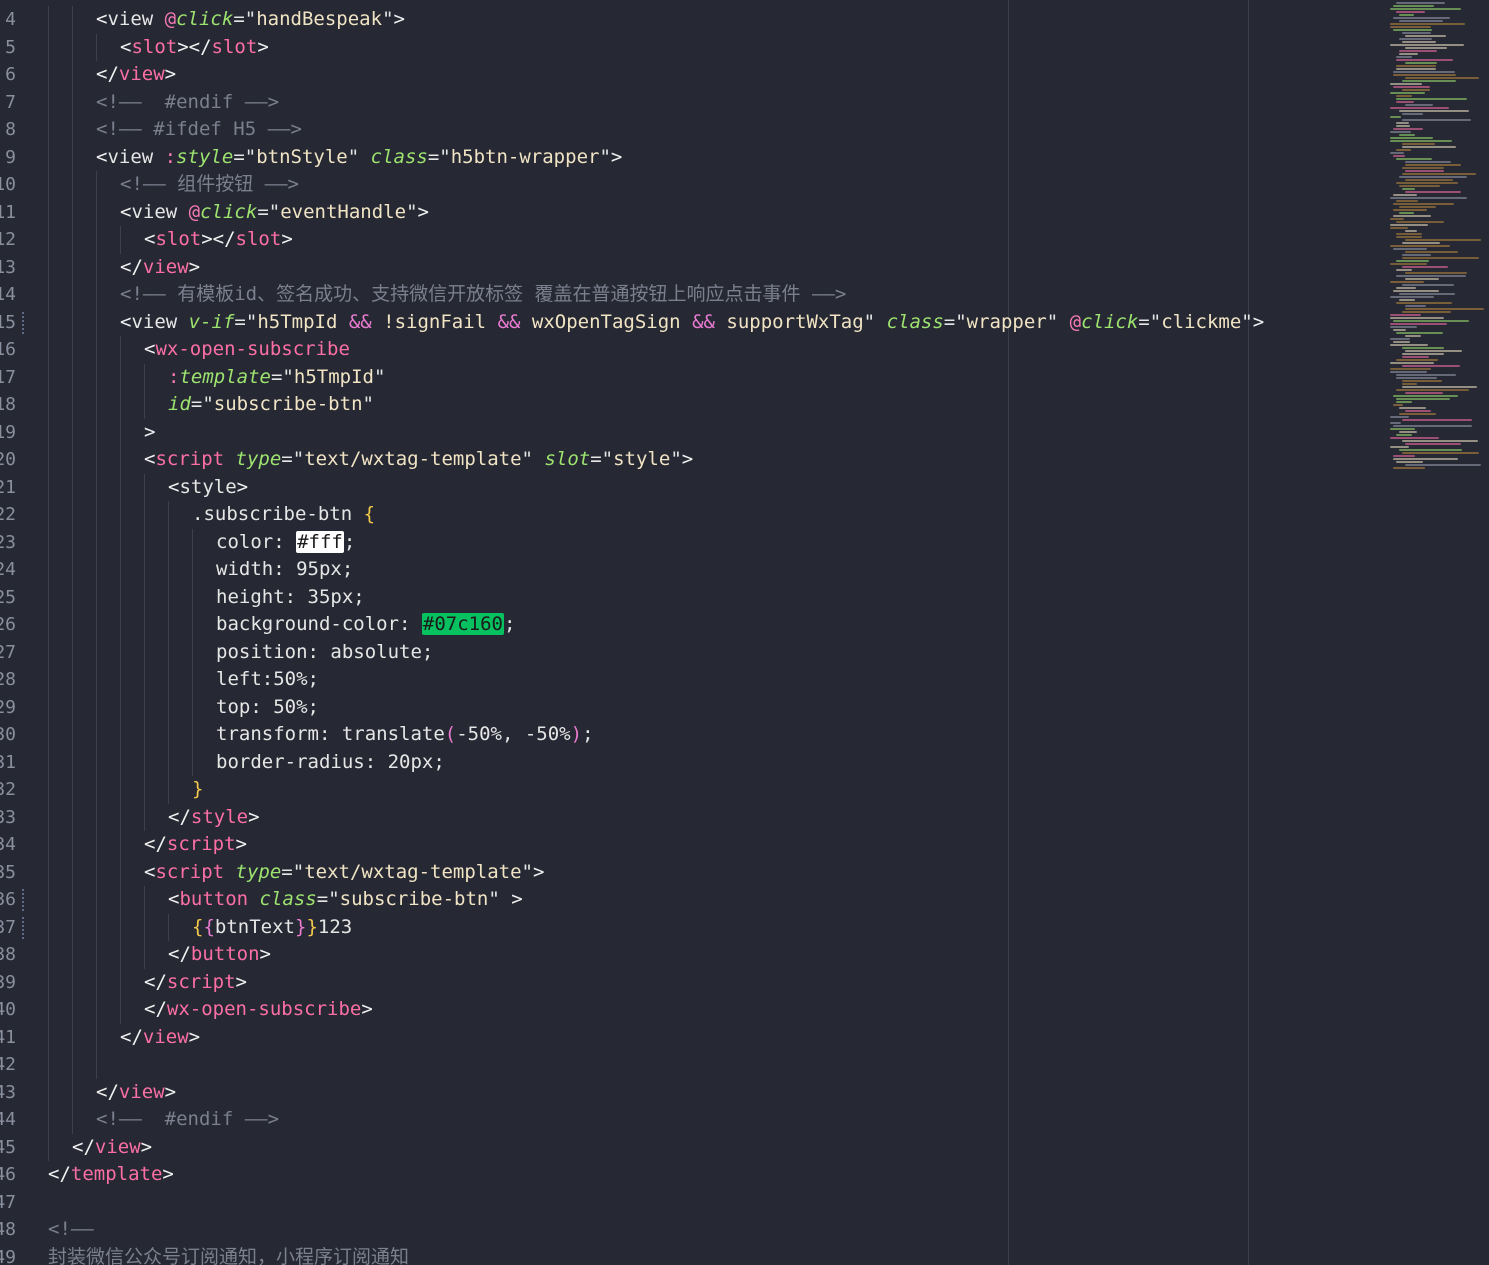 This screenshot has height=1265, width=1489. Describe the element at coordinates (690, 982) in the screenshot. I see `code-line: 39 </script>` at that location.